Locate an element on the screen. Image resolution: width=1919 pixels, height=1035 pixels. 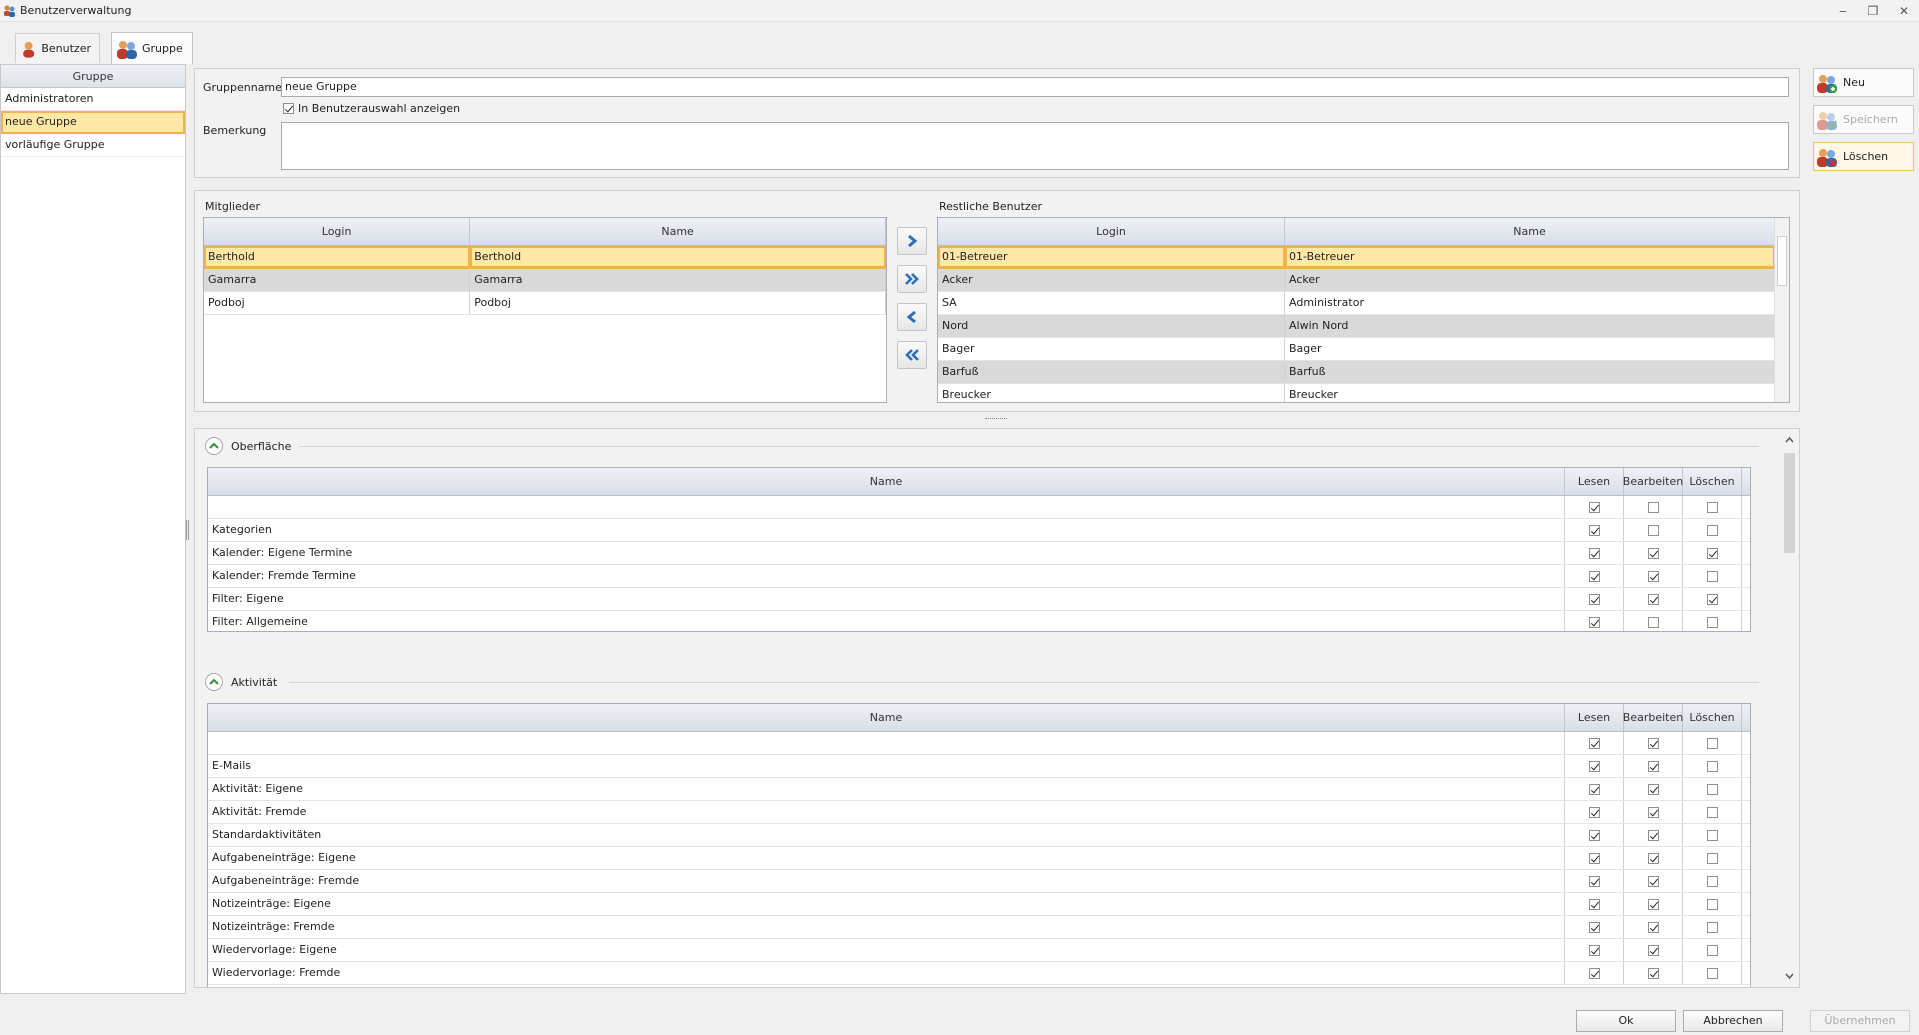
table-row: Berthold Berthold is located at coordinates (545, 257).